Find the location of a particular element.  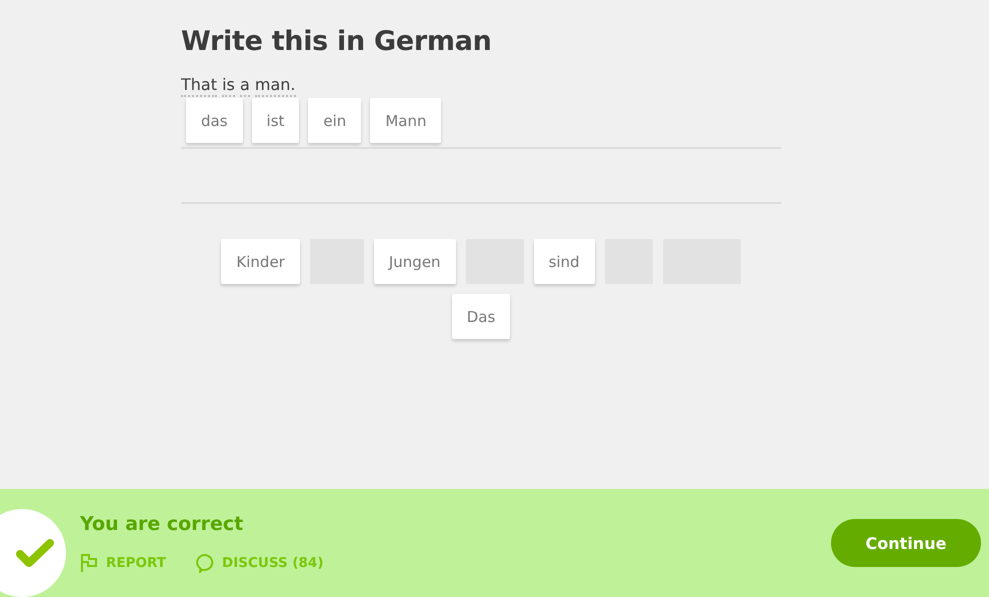

checkmark-icon is located at coordinates (35, 553).